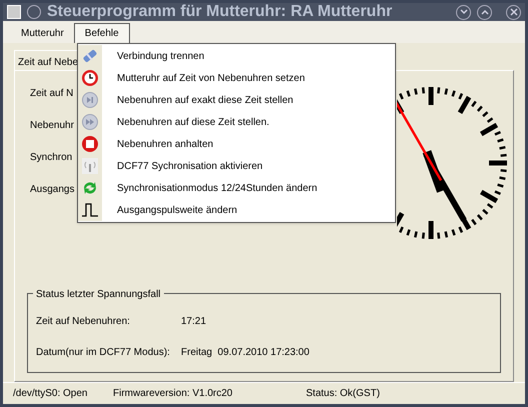 The width and height of the screenshot is (528, 407). What do you see at coordinates (83, 322) in the screenshot?
I see `row-label: Zeit auf Nebenuhren:` at bounding box center [83, 322].